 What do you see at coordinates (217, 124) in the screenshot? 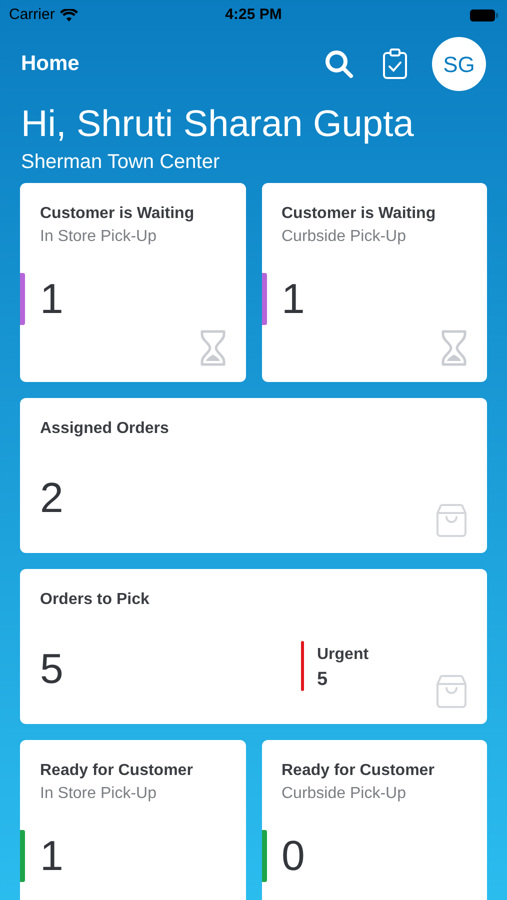
I see `greeting-heading: Hi, Shruti Sharan Gupta` at bounding box center [217, 124].